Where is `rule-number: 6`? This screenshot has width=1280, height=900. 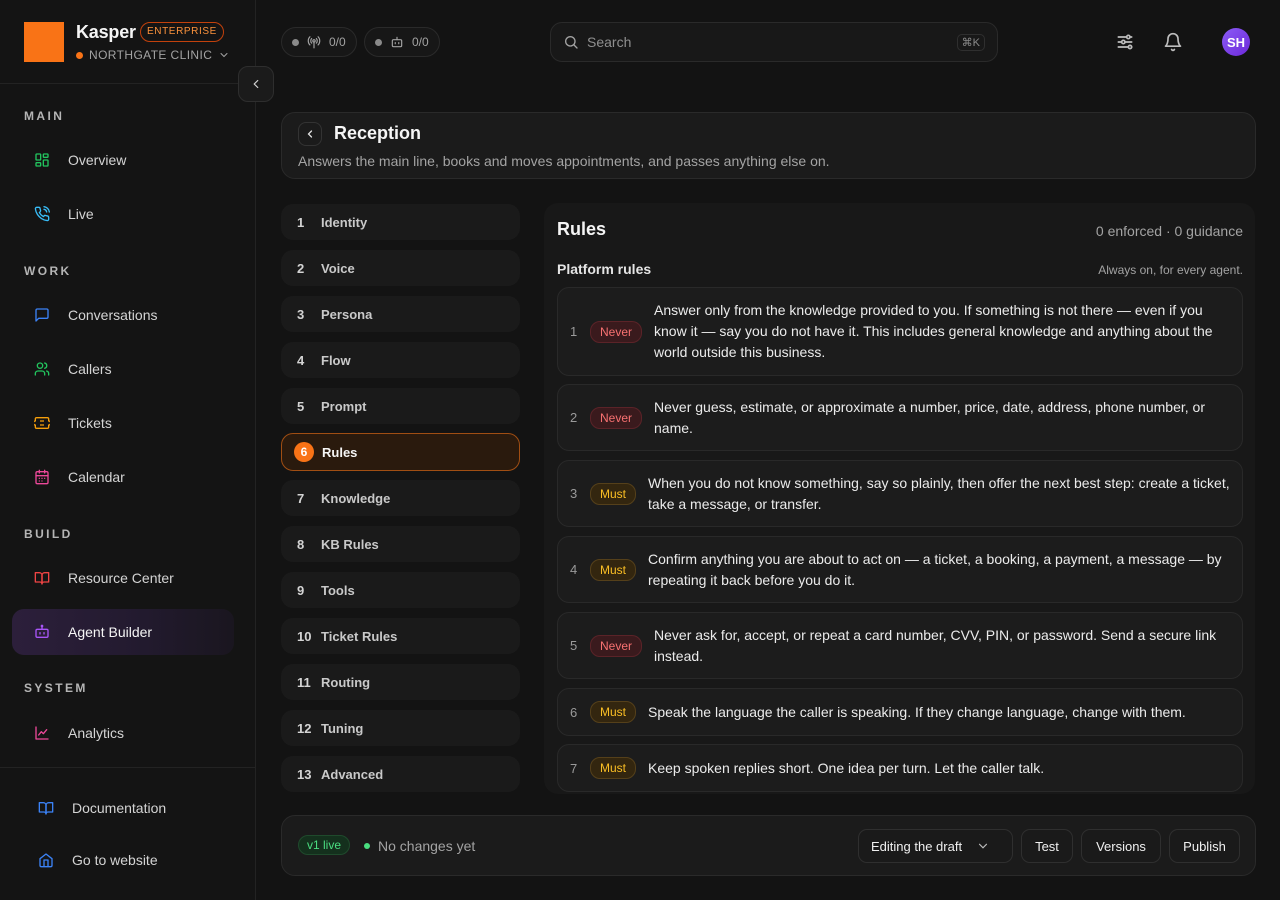 rule-number: 6 is located at coordinates (574, 712).